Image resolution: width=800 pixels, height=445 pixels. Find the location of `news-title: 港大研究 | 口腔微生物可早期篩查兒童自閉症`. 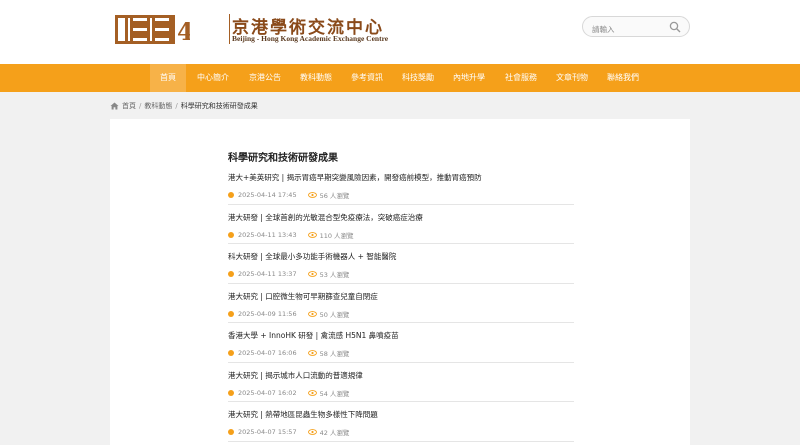

news-title: 港大研究 | 口腔微生物可早期篩查兒童自閉症 is located at coordinates (303, 296).